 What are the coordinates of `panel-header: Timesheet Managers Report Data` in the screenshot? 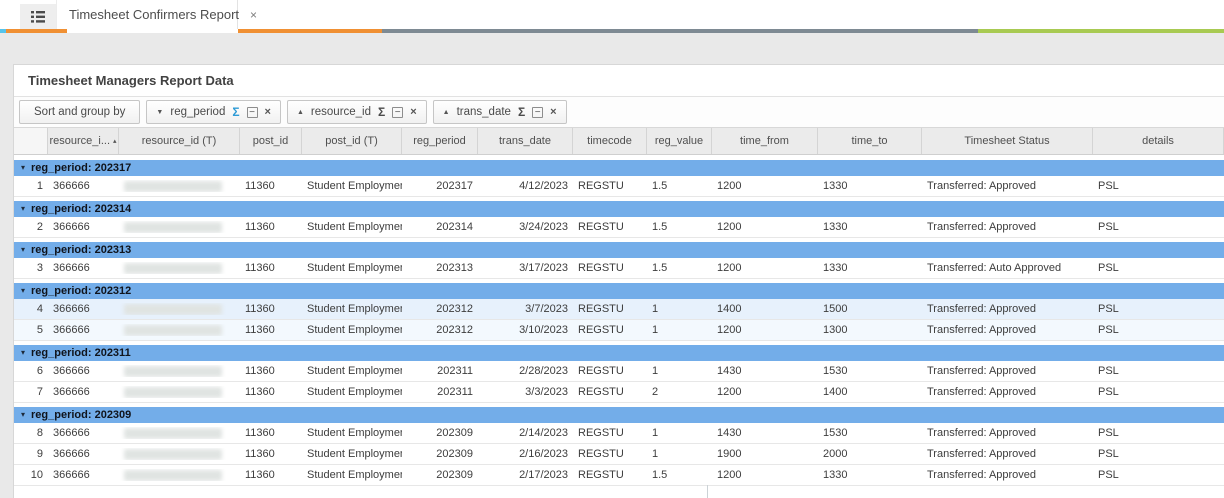 It's located at (619, 81).